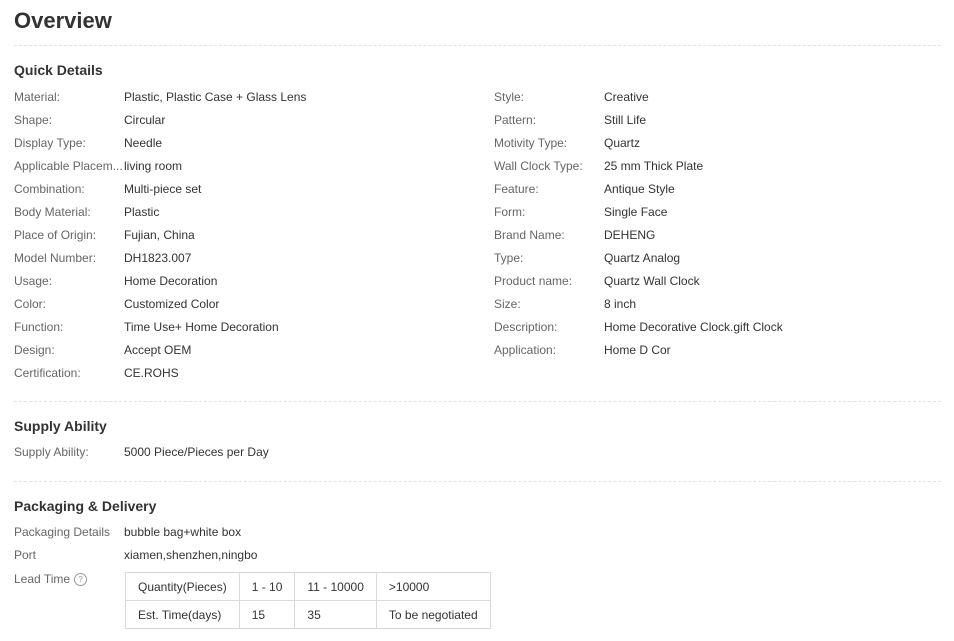  Describe the element at coordinates (55, 258) in the screenshot. I see `detail-label: Model Number:` at that location.